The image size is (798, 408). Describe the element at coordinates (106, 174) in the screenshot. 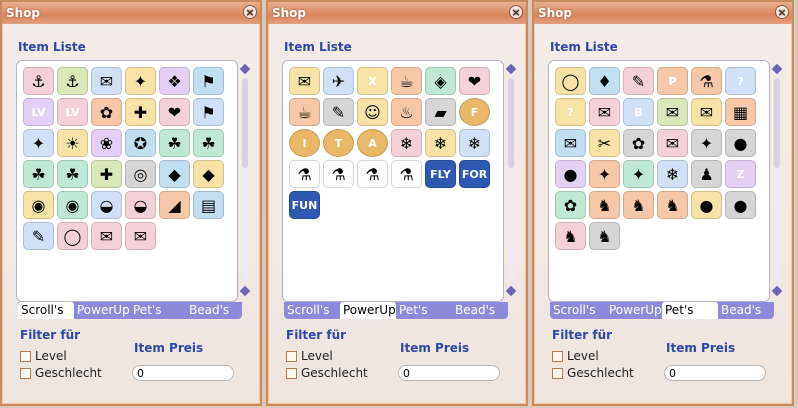

I see `shop-item: ✚` at that location.